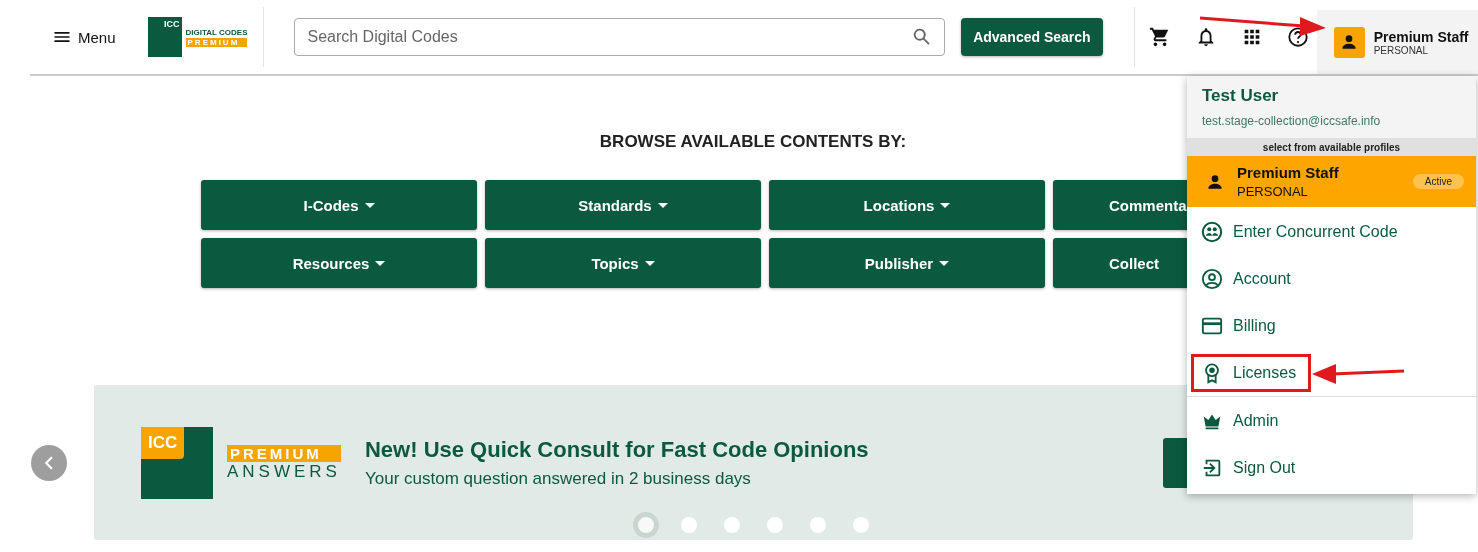 The image size is (1478, 552). I want to click on banner-title: New! Use Quick Consult for Fast Code Opinions, so click(616, 450).